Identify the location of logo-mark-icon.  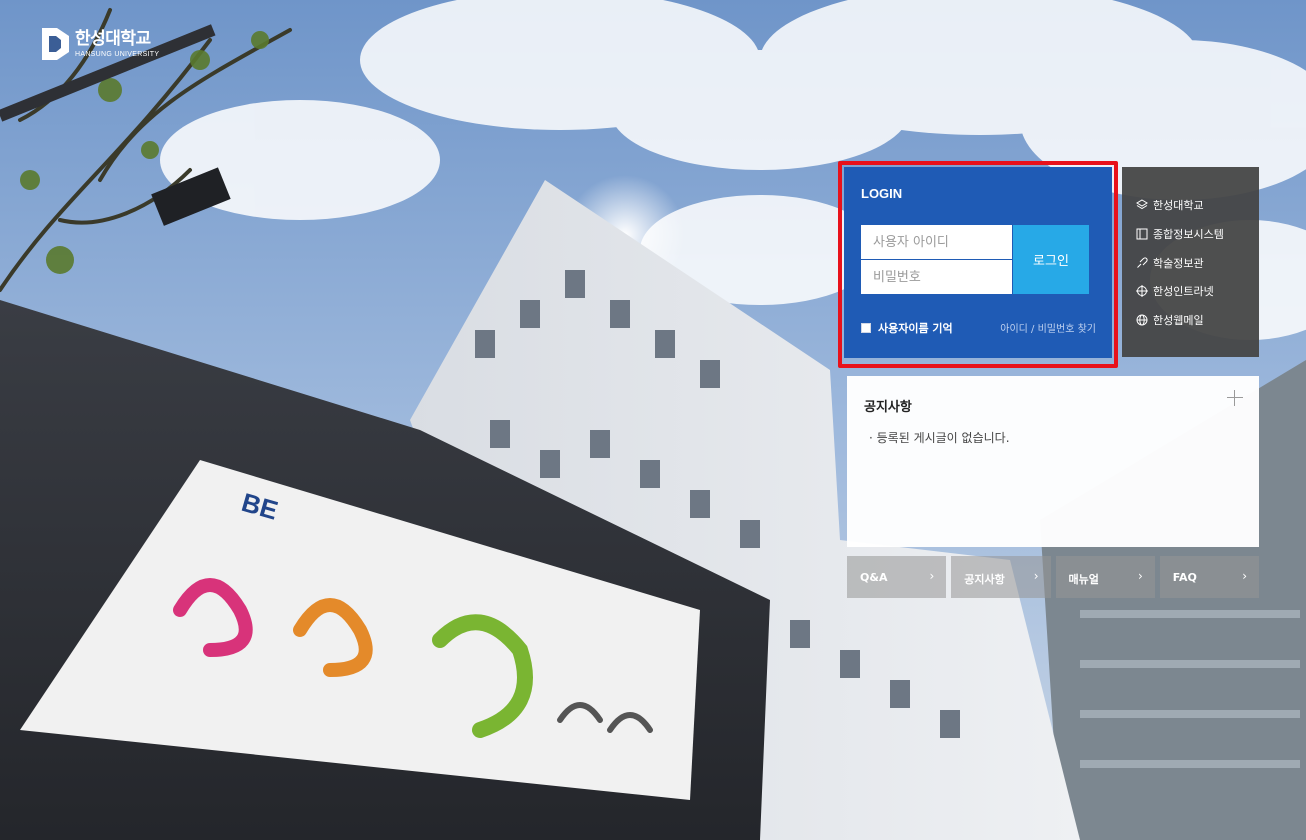
(55, 44).